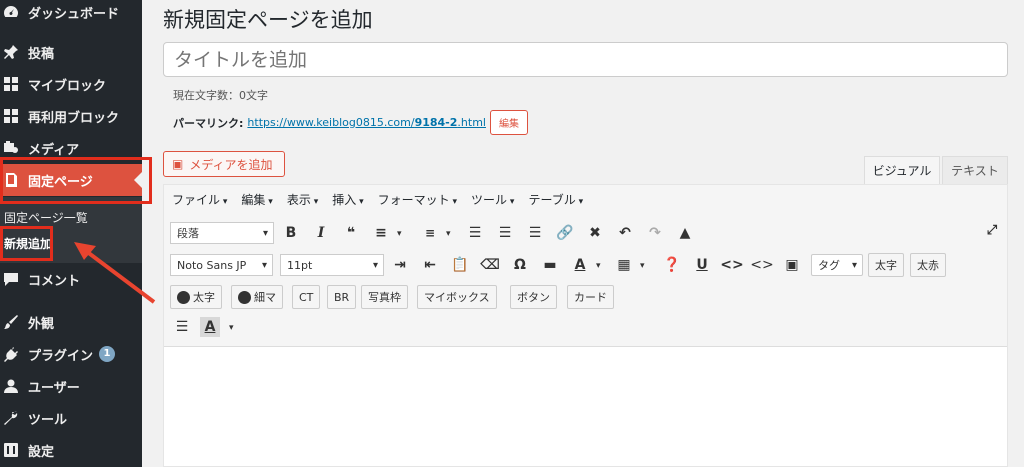 The width and height of the screenshot is (1024, 467). Describe the element at coordinates (46, 217) in the screenshot. I see `submenu-all-pages: 固定ページ一覧` at that location.